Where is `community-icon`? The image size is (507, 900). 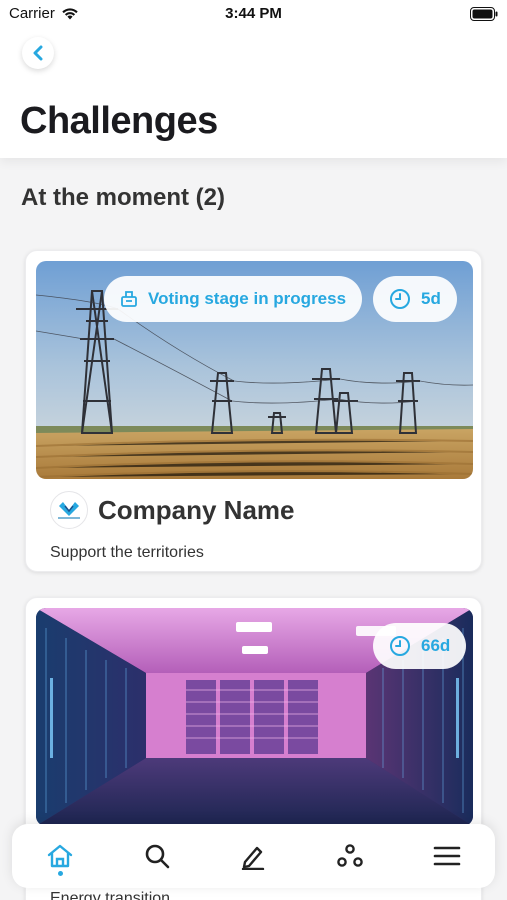 community-icon is located at coordinates (350, 855).